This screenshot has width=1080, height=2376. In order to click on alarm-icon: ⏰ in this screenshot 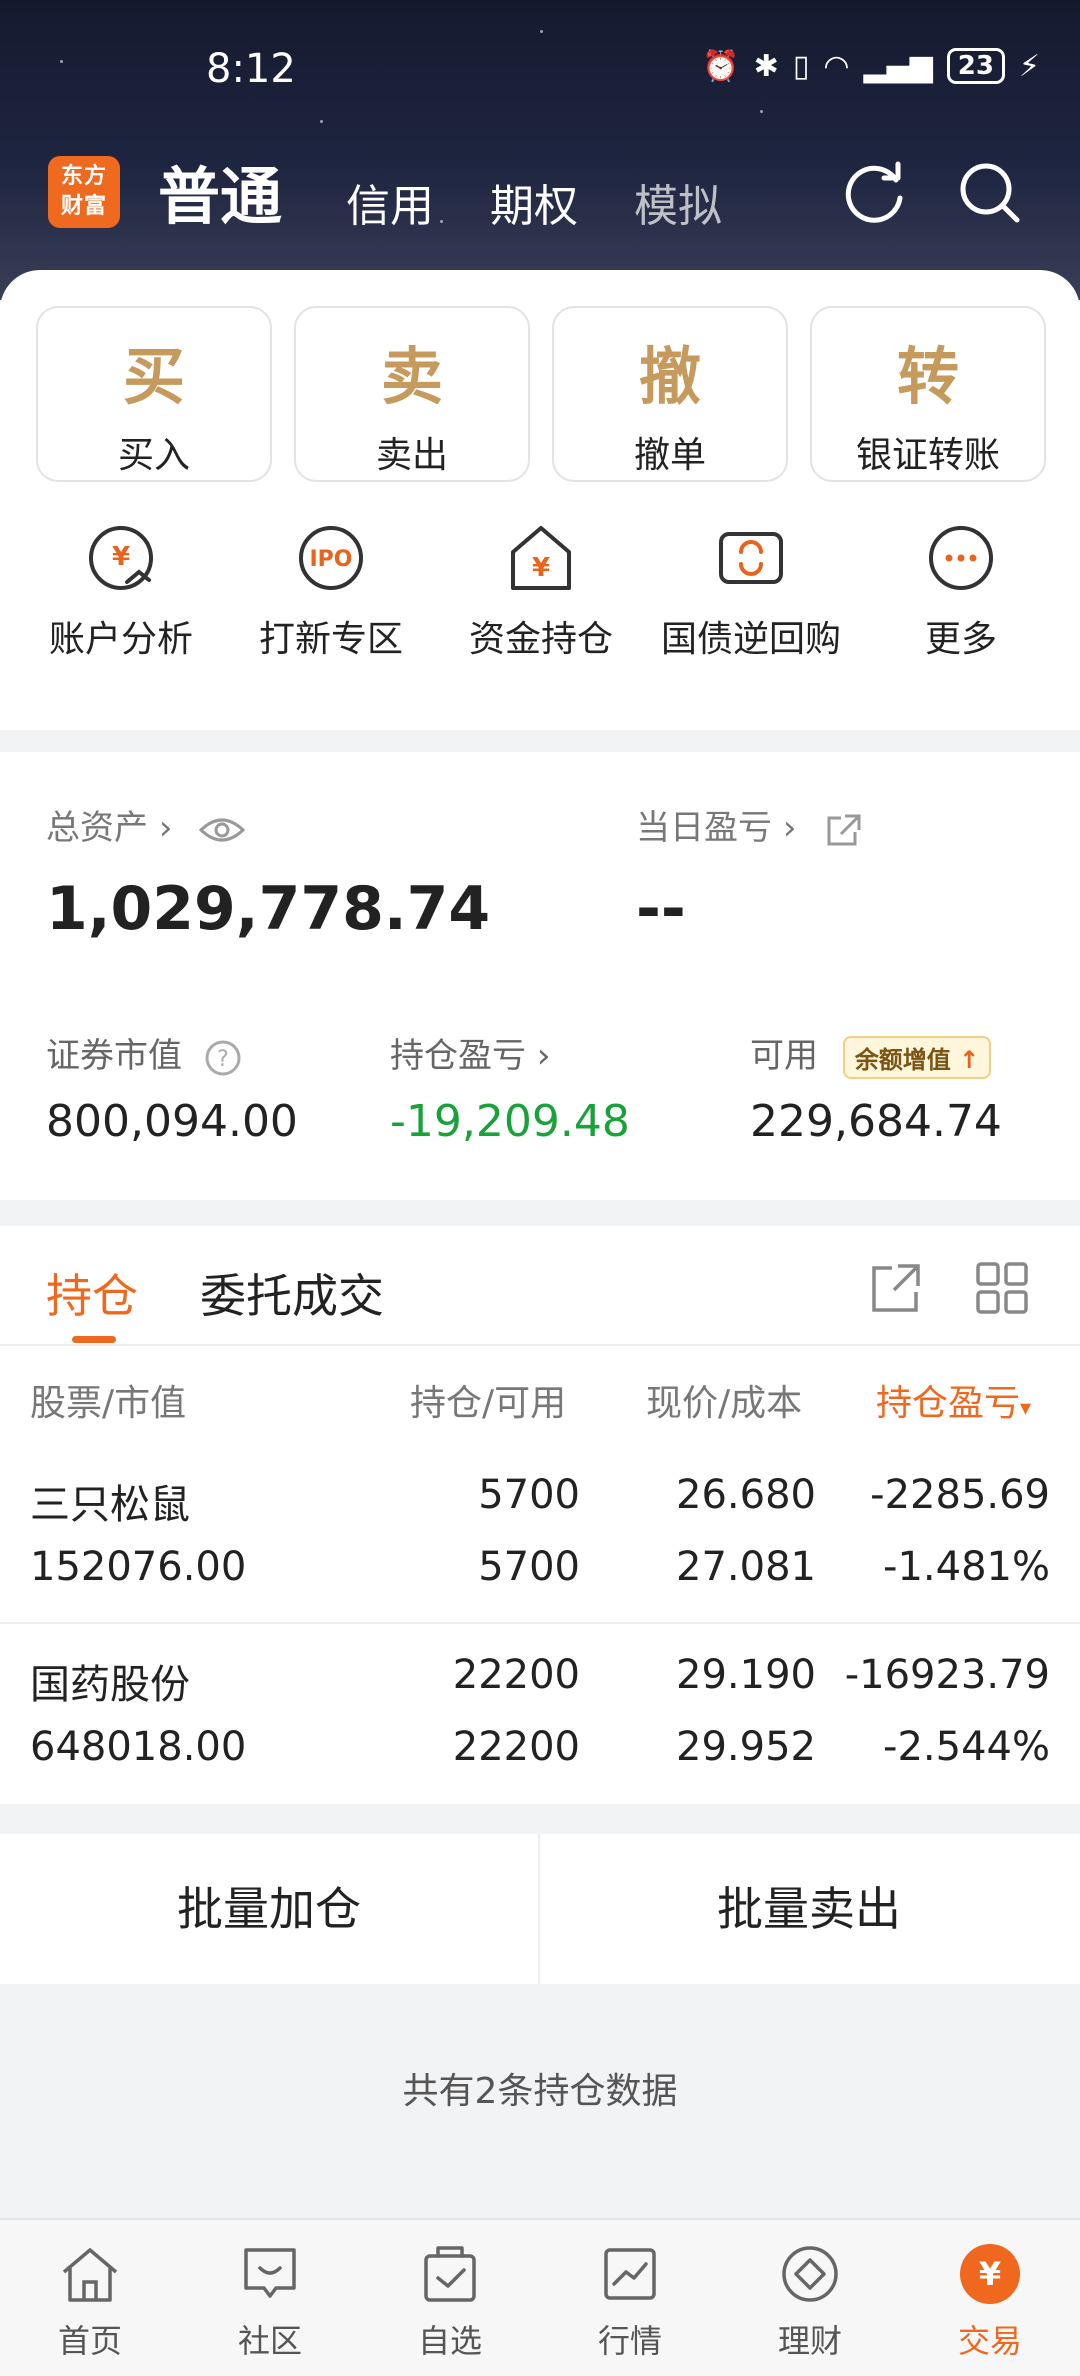, I will do `click(721, 66)`.